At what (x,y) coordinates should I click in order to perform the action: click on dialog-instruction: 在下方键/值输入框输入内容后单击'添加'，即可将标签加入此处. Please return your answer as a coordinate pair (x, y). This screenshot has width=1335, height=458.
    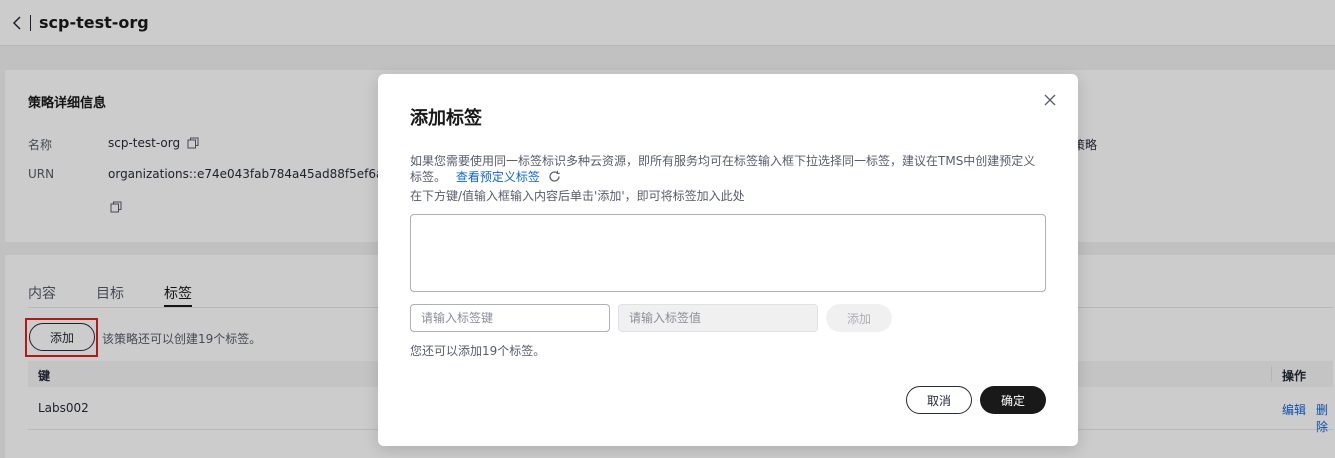
    Looking at the image, I should click on (577, 196).